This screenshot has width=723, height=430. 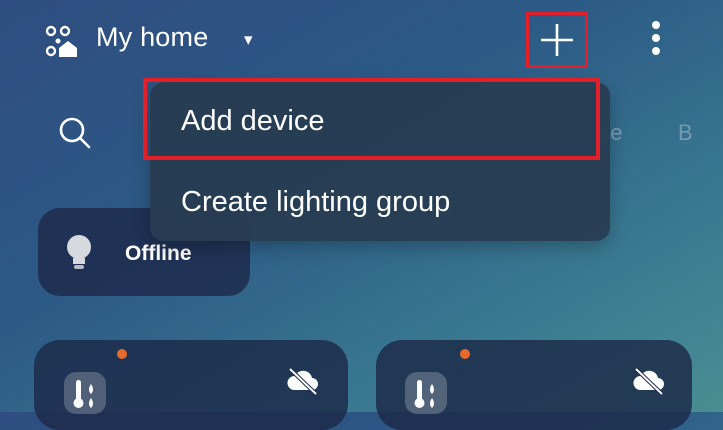 I want to click on search-icon, so click(x=75, y=133).